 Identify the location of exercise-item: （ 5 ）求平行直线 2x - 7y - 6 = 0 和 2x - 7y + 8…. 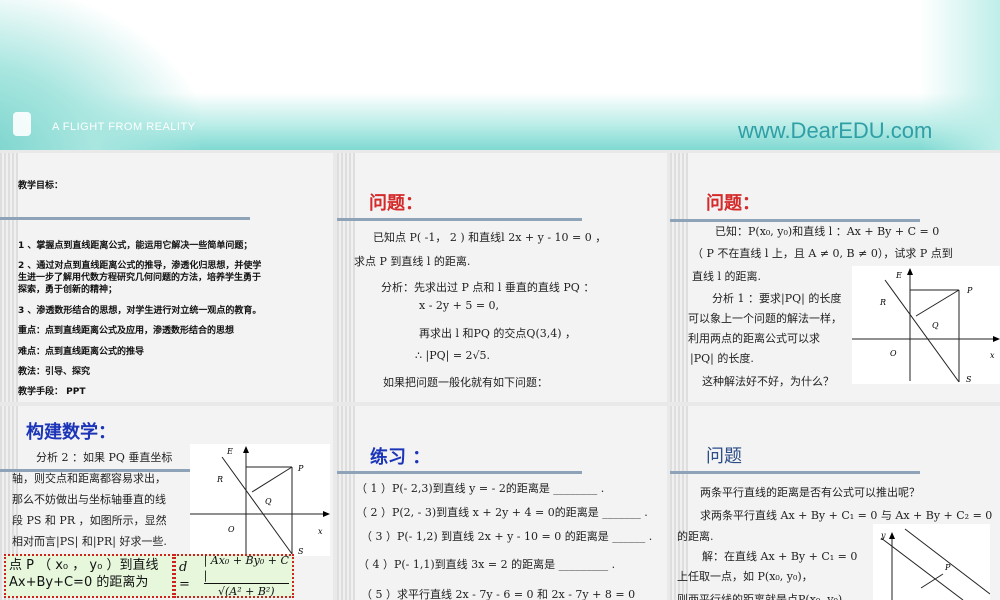
(498, 594).